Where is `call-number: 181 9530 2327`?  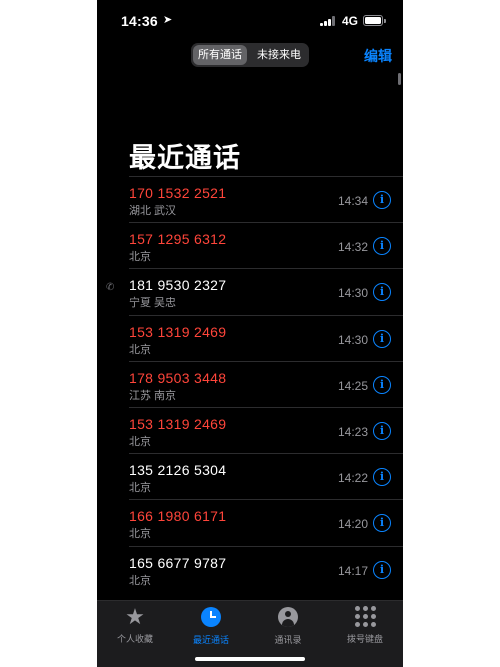
call-number: 181 9530 2327 is located at coordinates (178, 285).